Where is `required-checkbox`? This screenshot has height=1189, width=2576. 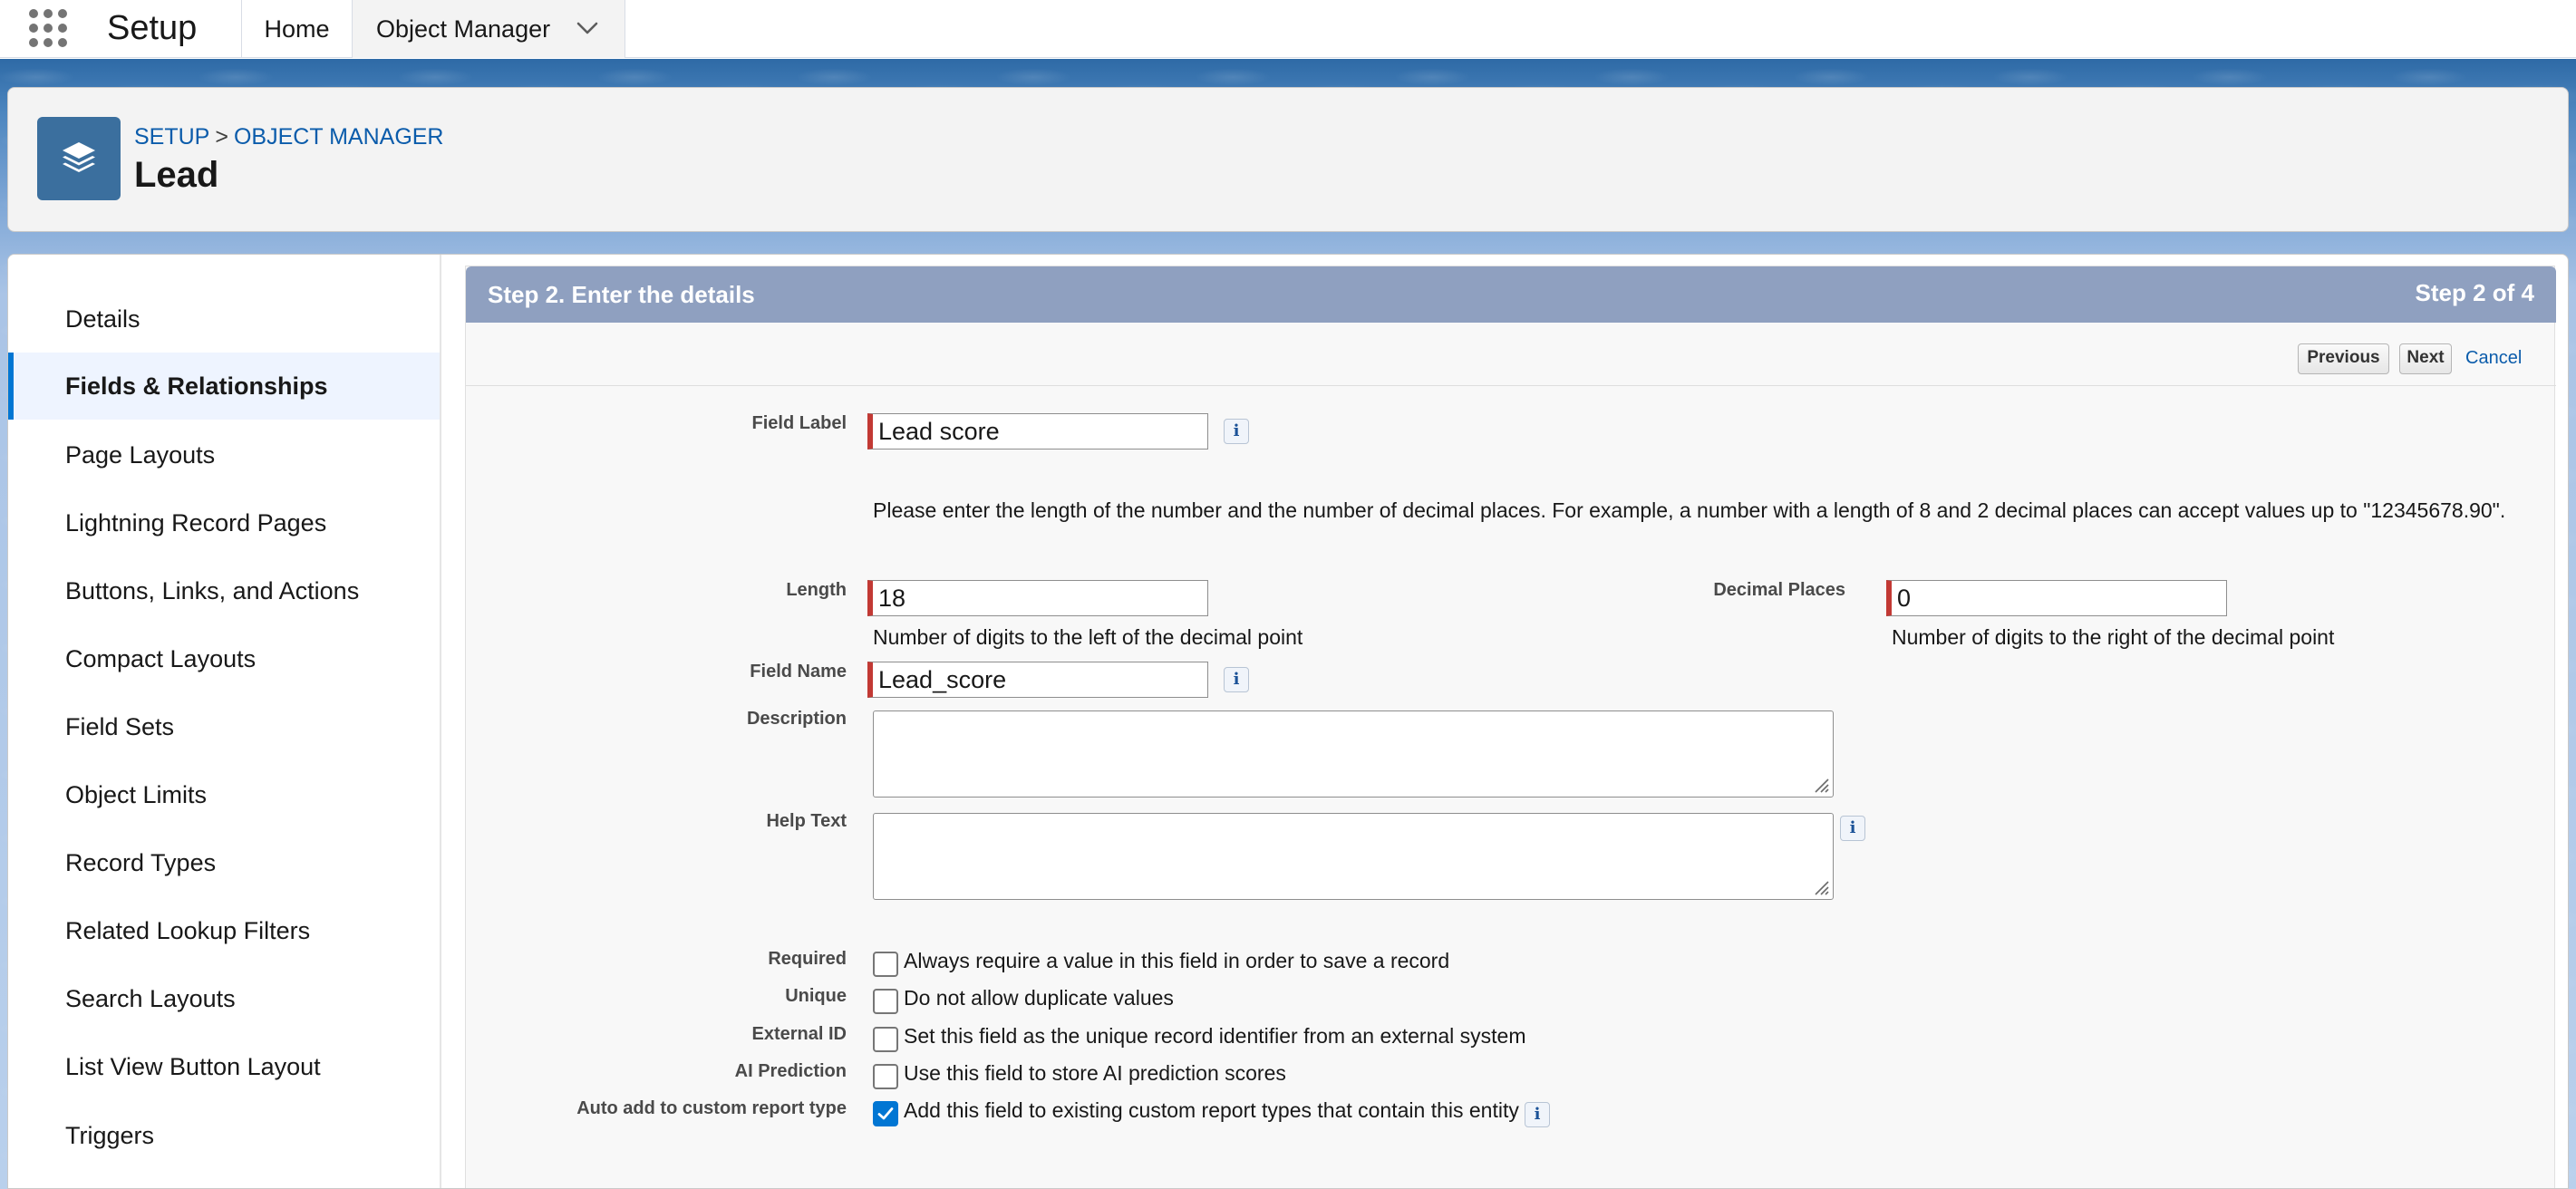 required-checkbox is located at coordinates (885, 964).